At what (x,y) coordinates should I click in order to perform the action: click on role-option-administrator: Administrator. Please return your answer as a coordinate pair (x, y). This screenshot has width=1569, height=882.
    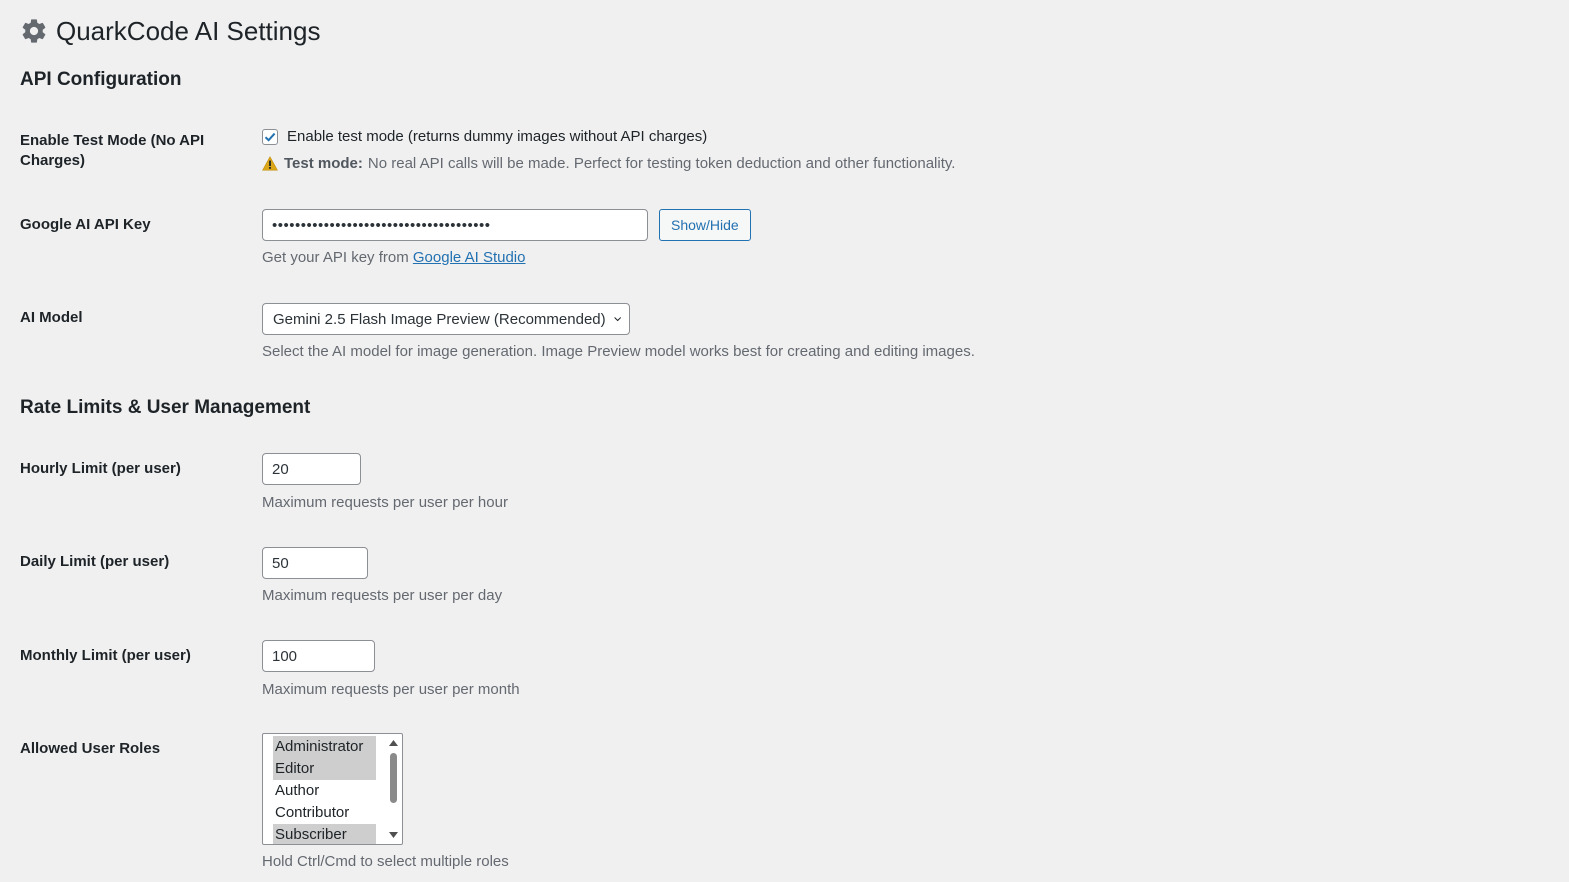
    Looking at the image, I should click on (324, 747).